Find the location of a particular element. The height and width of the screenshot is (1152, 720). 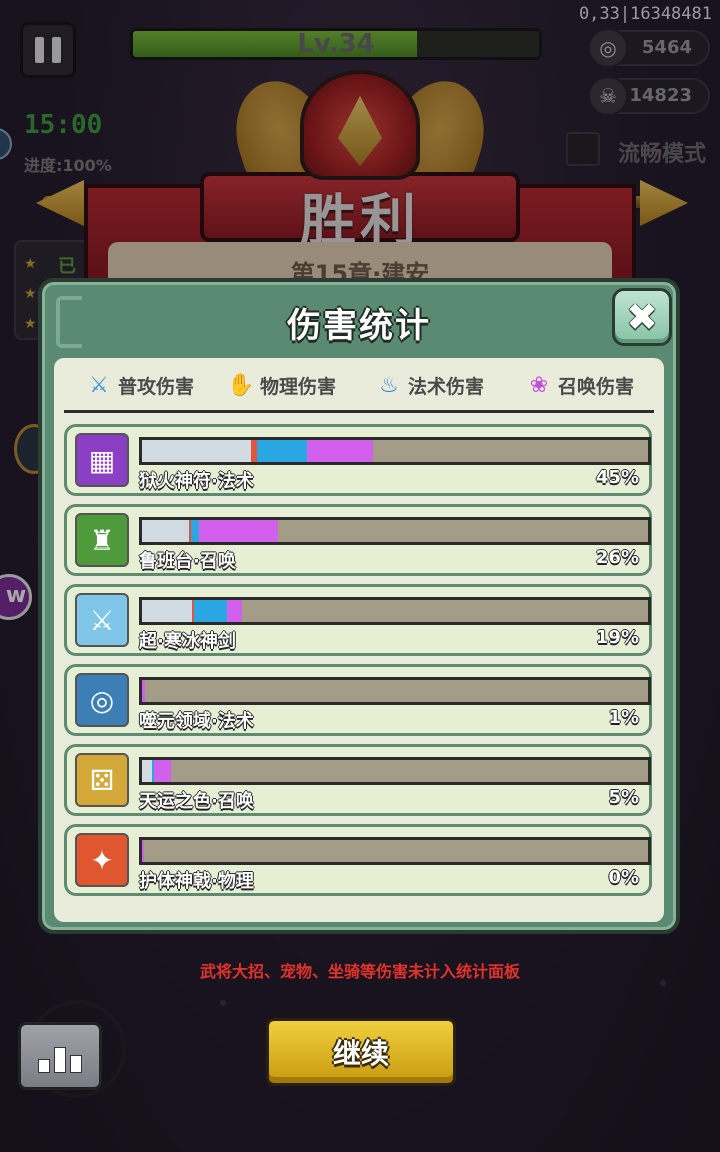

continue-label: 继续 is located at coordinates (360, 1053).